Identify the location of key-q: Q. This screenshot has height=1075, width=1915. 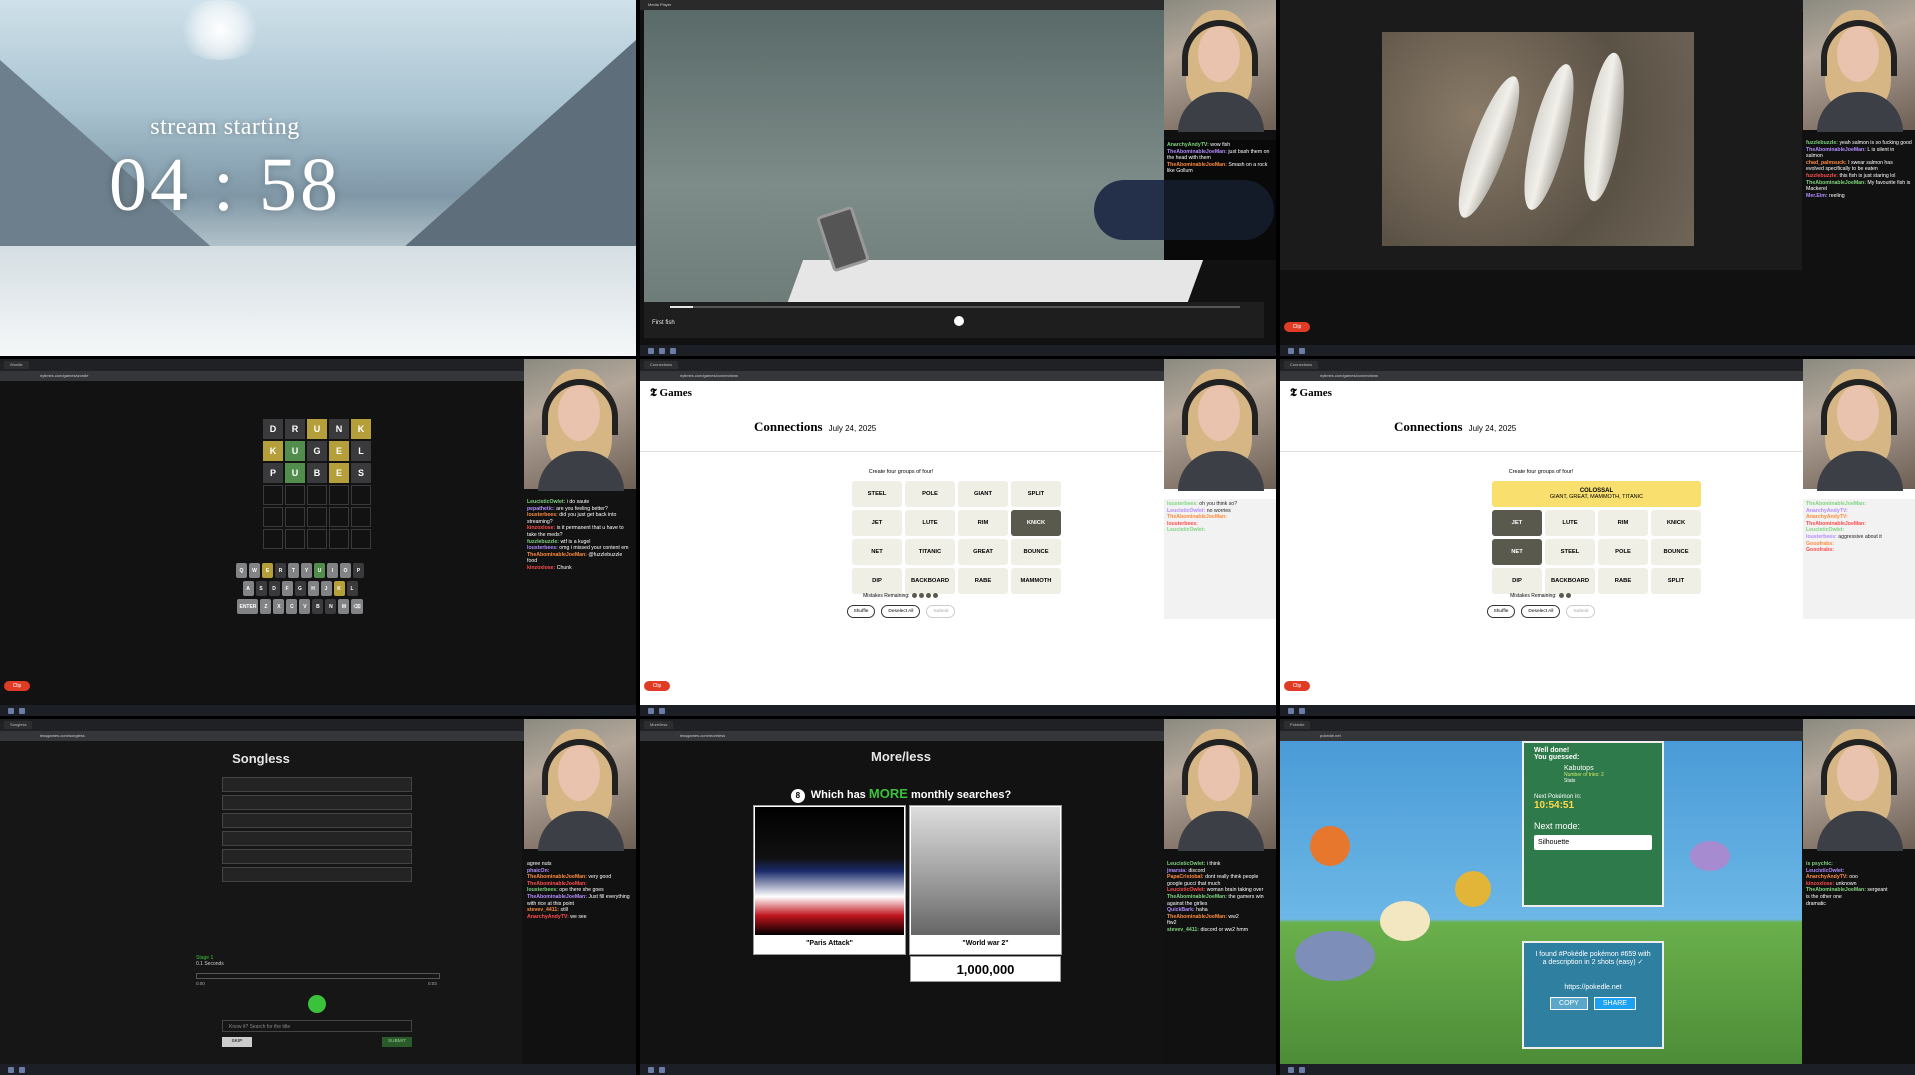
(241, 570).